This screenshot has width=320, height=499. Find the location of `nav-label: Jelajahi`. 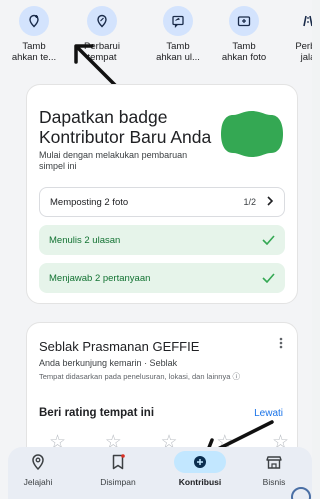

nav-label: Jelajahi is located at coordinates (38, 482).